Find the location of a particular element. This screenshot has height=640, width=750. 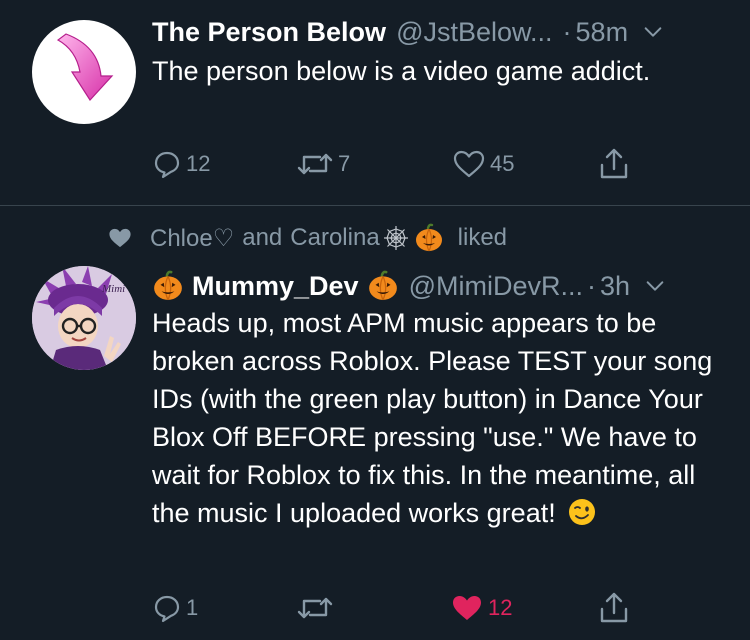

avatar: Mimi is located at coordinates (84, 318).